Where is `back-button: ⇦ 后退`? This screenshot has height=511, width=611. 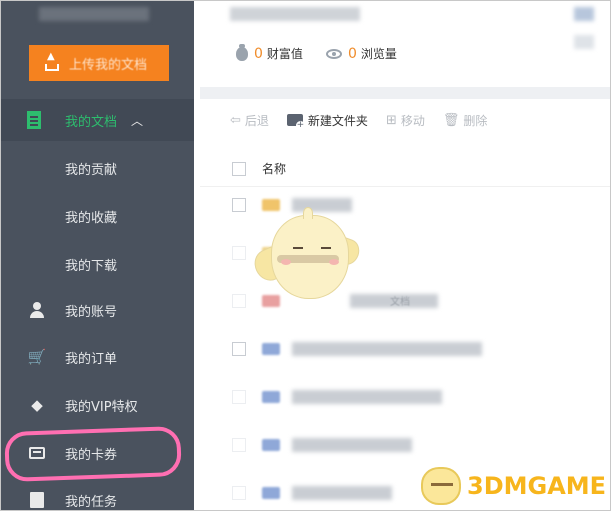 back-button: ⇦ 后退 is located at coordinates (249, 120).